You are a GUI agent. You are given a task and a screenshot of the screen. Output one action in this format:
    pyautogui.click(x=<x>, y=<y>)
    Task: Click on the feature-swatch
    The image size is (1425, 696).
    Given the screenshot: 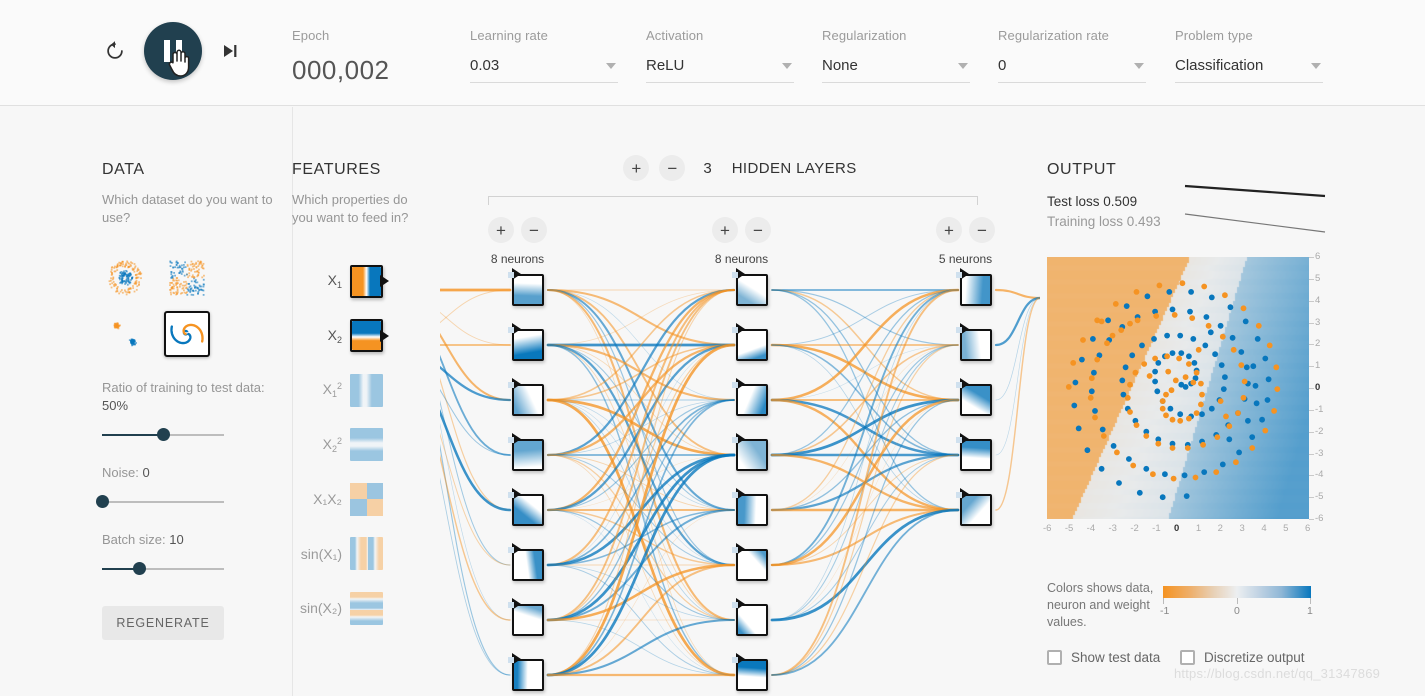 What is the action you would take?
    pyautogui.click(x=366, y=608)
    